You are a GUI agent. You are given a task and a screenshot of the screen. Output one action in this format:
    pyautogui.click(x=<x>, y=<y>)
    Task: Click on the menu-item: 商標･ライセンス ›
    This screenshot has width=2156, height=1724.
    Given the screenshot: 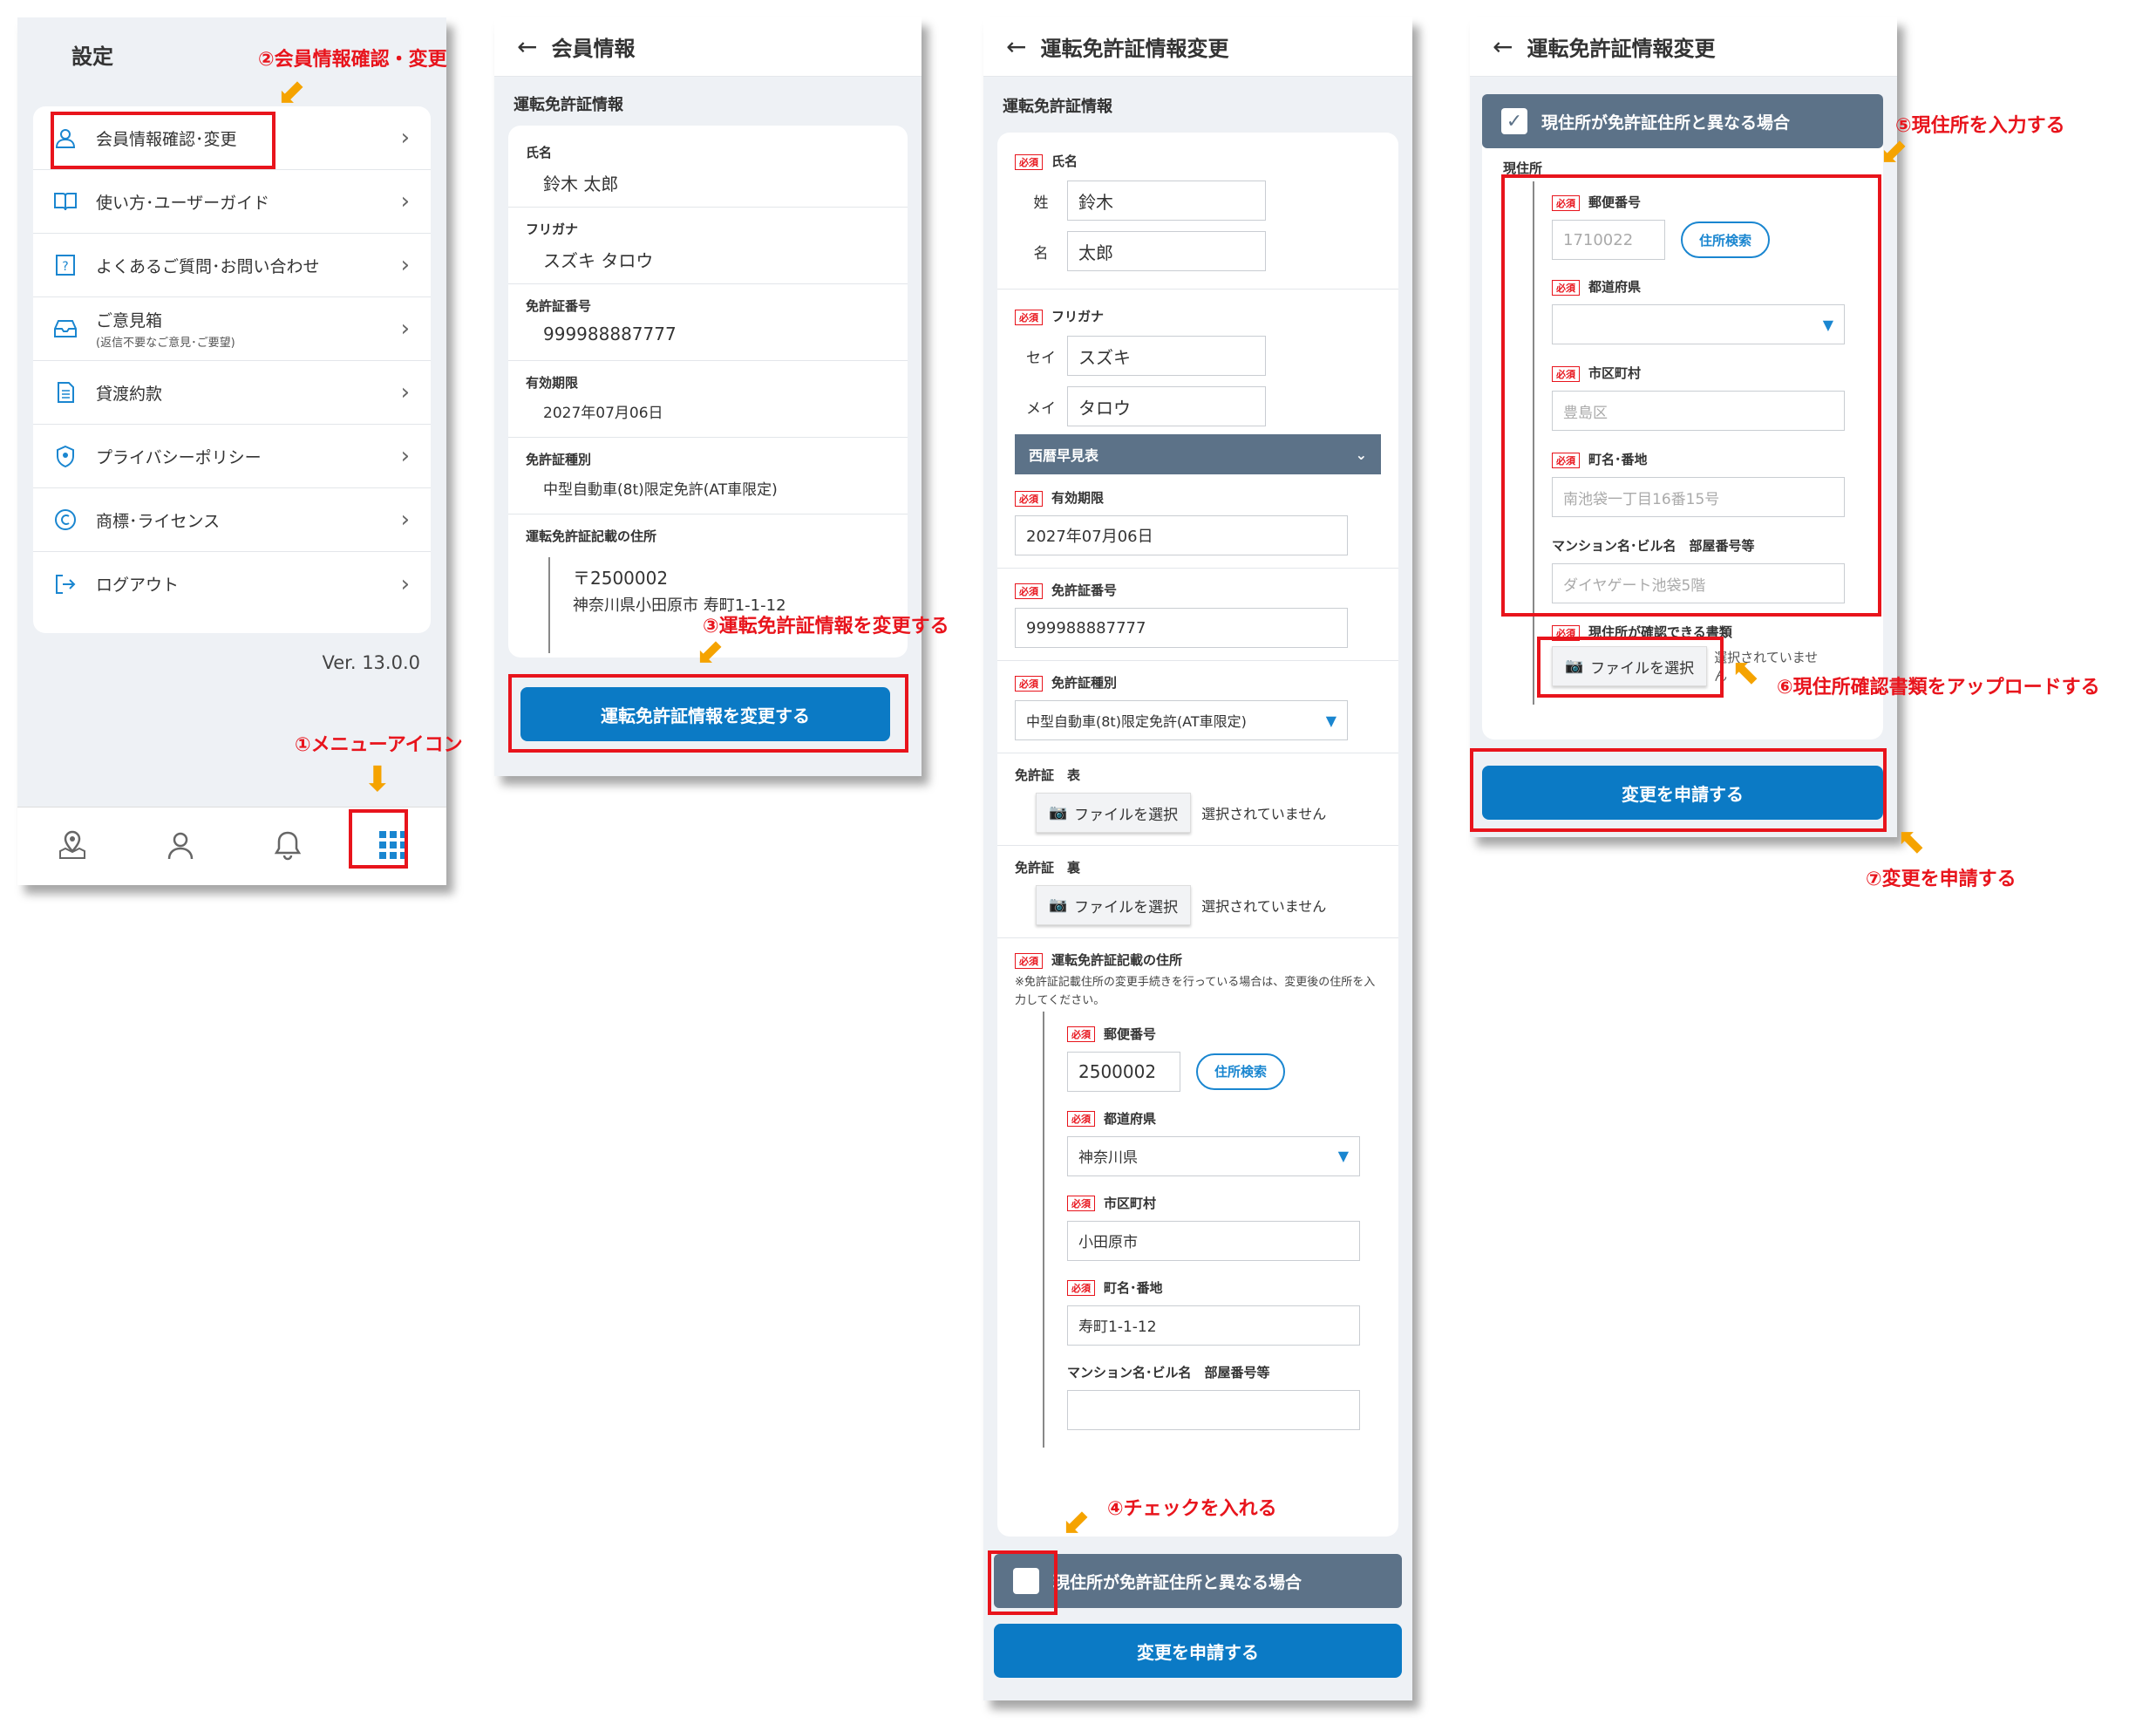 What is the action you would take?
    pyautogui.click(x=232, y=520)
    